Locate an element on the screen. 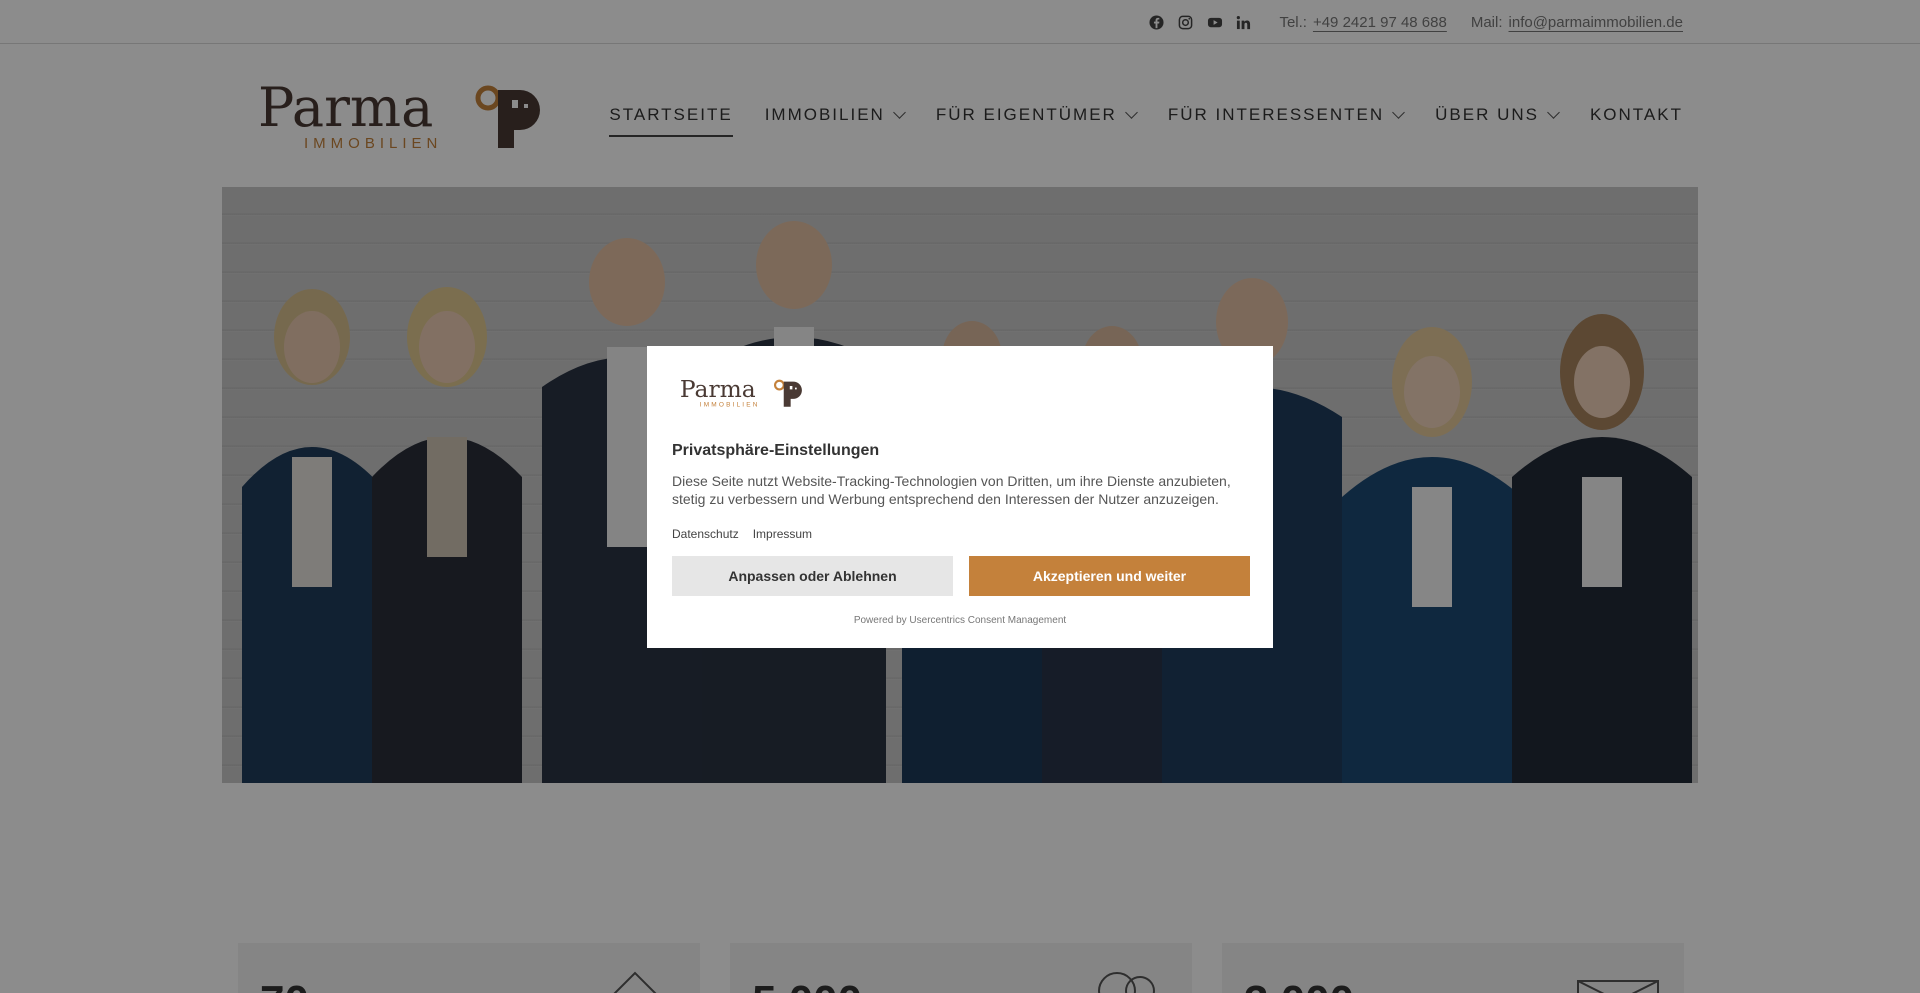  consent-links: Datenschutz Impressum is located at coordinates (742, 534).